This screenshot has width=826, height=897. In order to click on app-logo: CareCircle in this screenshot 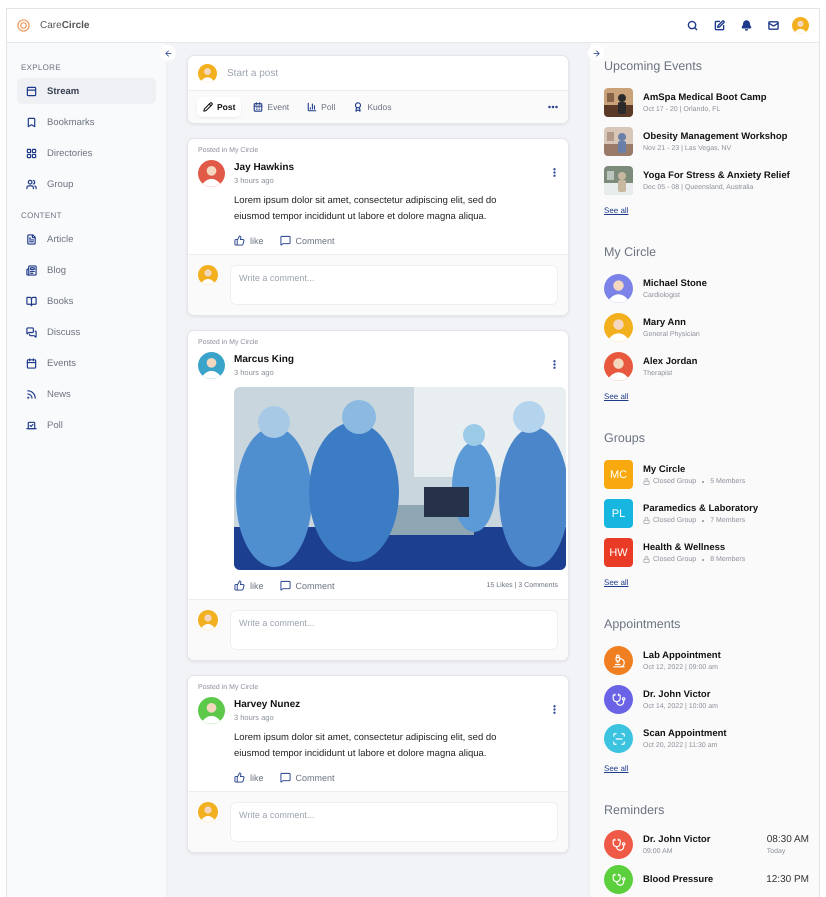, I will do `click(65, 25)`.